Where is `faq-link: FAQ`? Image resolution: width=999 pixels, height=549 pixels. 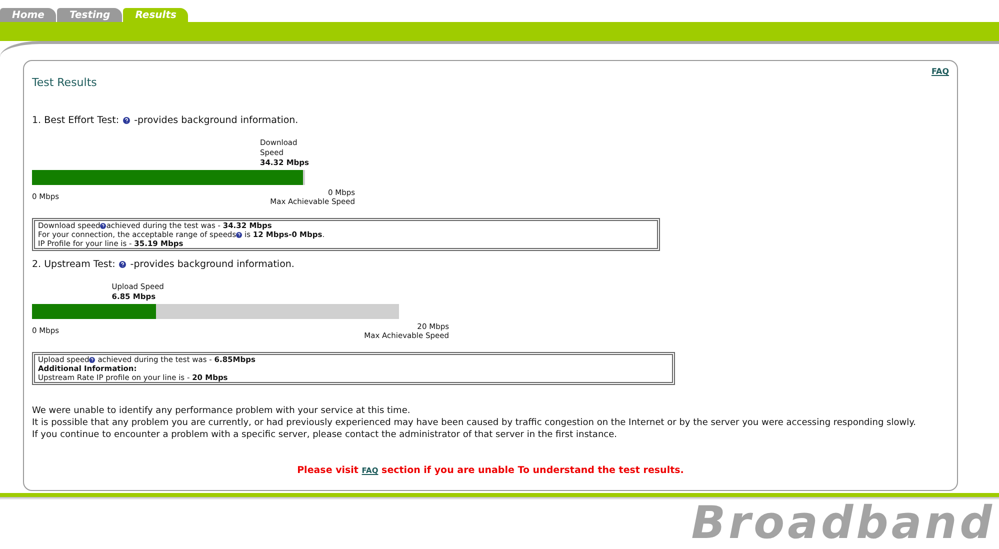 faq-link: FAQ is located at coordinates (940, 71).